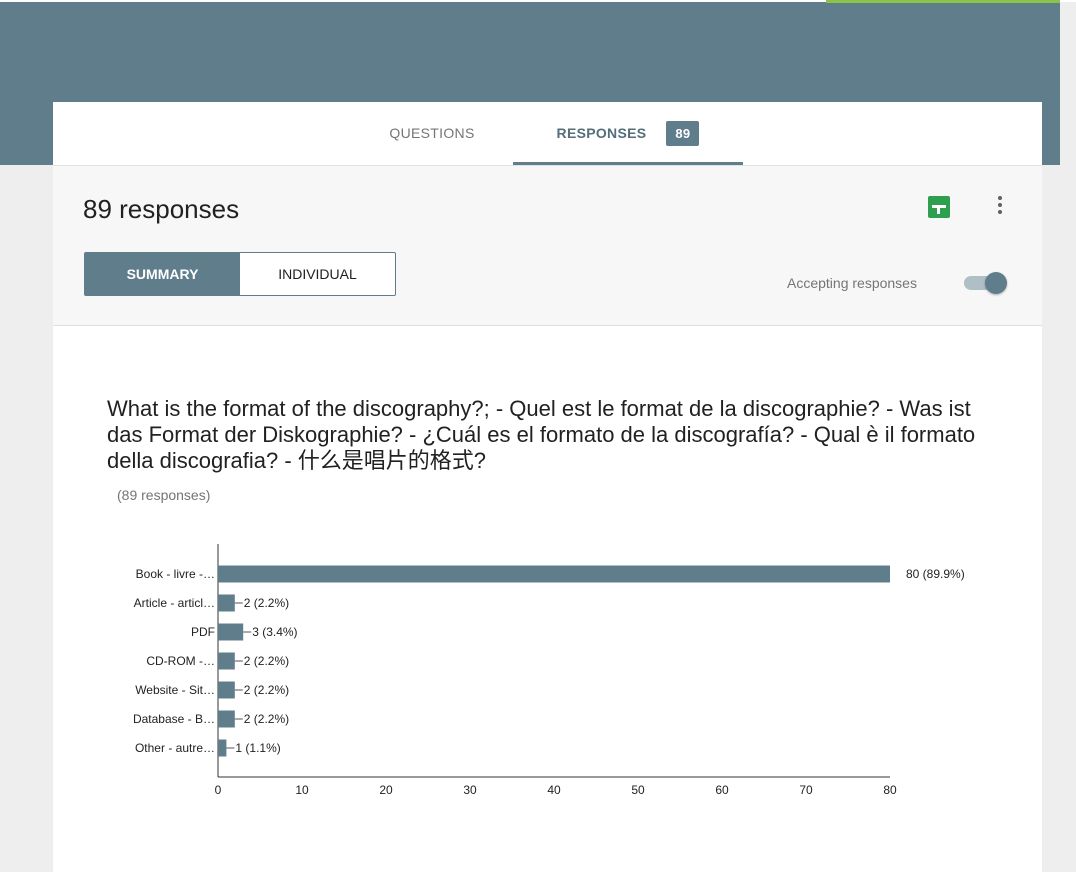 The image size is (1076, 872). Describe the element at coordinates (161, 209) in the screenshot. I see `responses-title: 89 responses` at that location.